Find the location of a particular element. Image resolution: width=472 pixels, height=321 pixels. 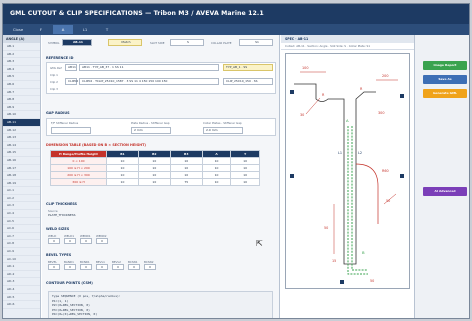

sidebar-item: AC-9 is located at coordinates (21, 252).